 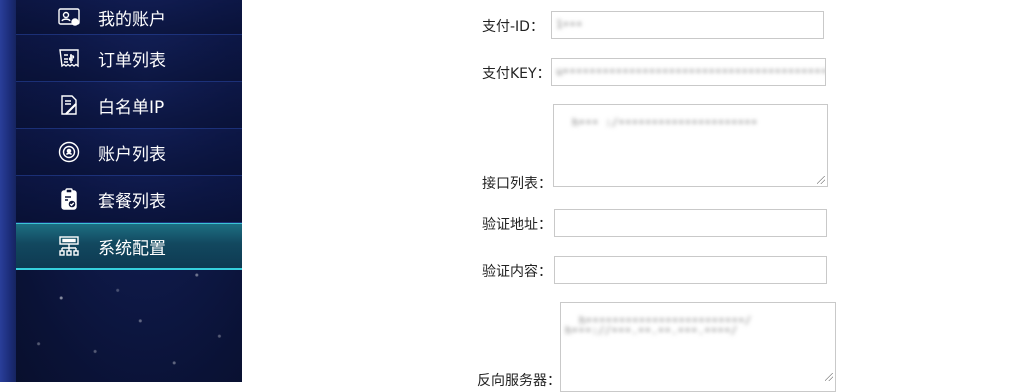 What do you see at coordinates (690, 270) in the screenshot?
I see `verify-content-input` at bounding box center [690, 270].